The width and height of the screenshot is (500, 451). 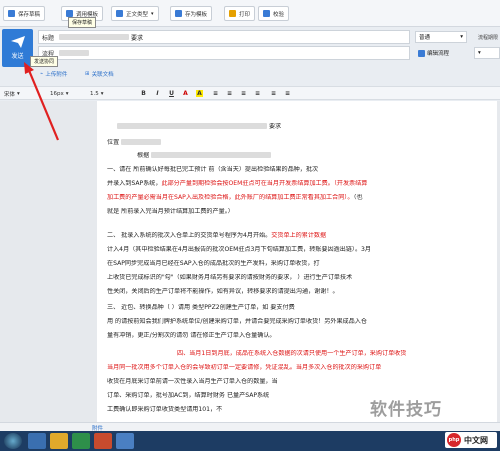 I want to click on doc-line: 量有冲销，更正/分割次的请勿 请在修正生产订单入仓量确认。, so click(x=191, y=335).